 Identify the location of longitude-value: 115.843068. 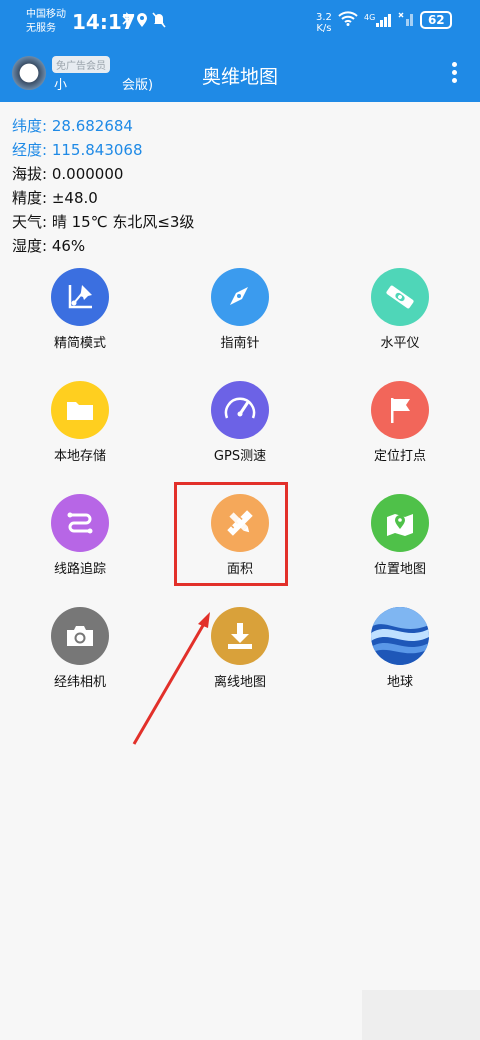
(97, 150).